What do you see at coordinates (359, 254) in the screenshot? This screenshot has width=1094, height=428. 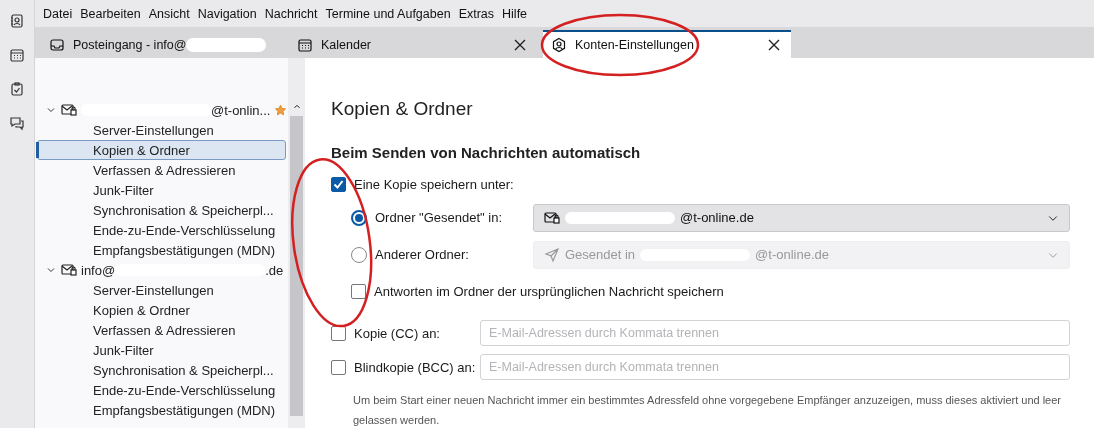 I see `radio-button` at bounding box center [359, 254].